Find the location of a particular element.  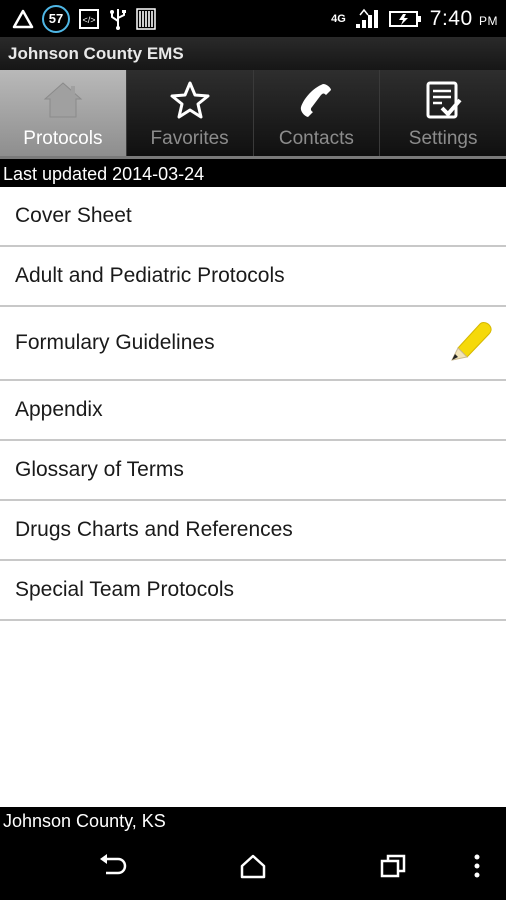

last-updated-text: Last updated 2014-03-24 is located at coordinates (253, 173).